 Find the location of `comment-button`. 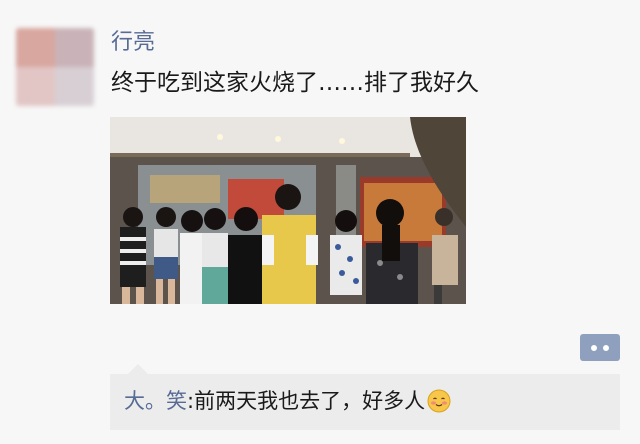

comment-button is located at coordinates (600, 347).